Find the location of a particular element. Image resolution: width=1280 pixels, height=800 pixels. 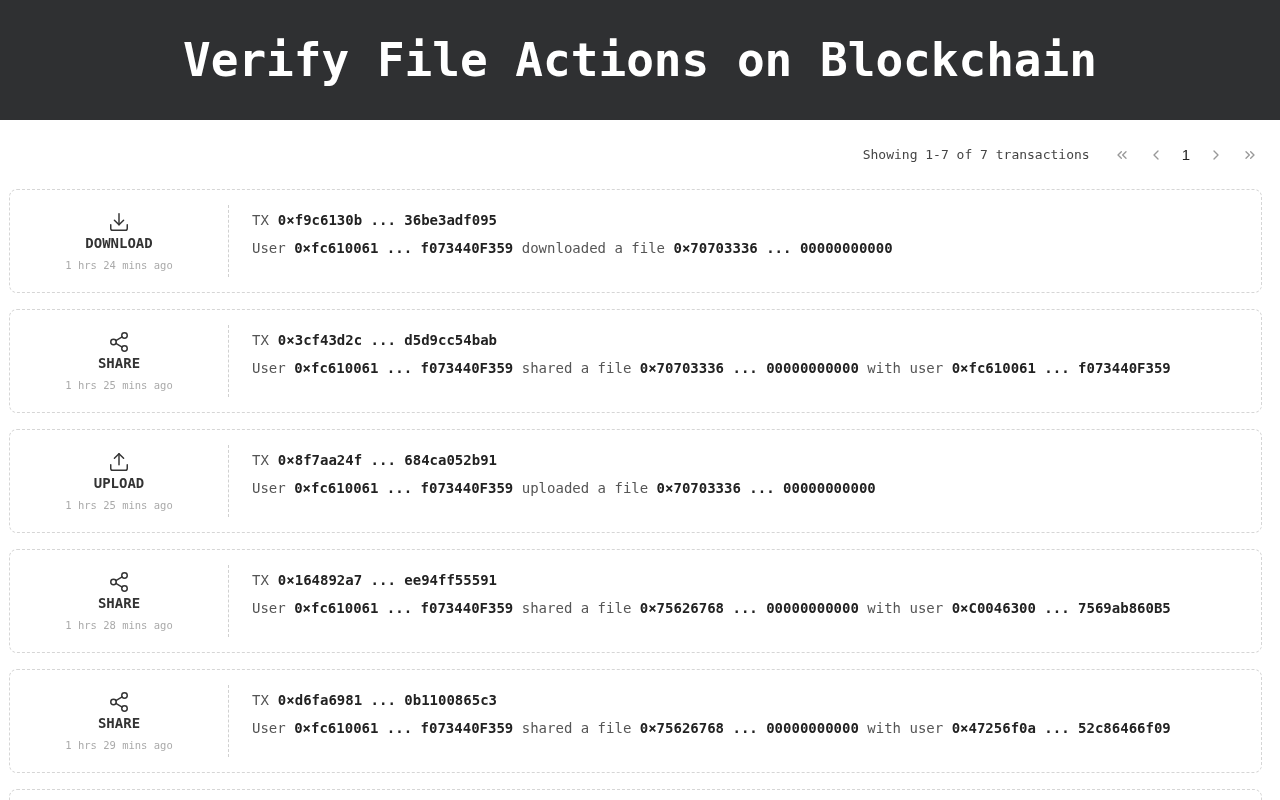

action-description: User 0×fc610061 ... f073440F359 shared a file 0×75626768 ... 00000000000 with user 0×47256f0a ... 52c86466f09 is located at coordinates (711, 728).